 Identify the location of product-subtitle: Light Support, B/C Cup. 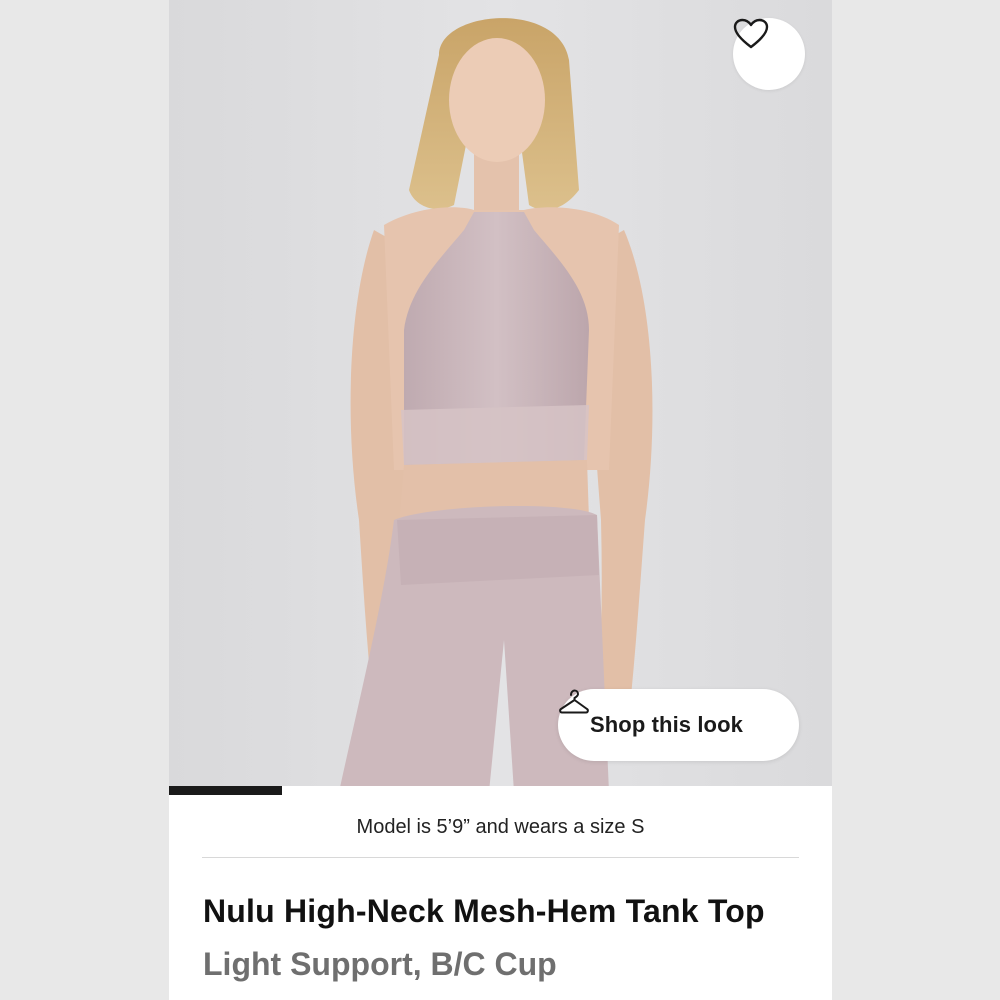
(380, 964).